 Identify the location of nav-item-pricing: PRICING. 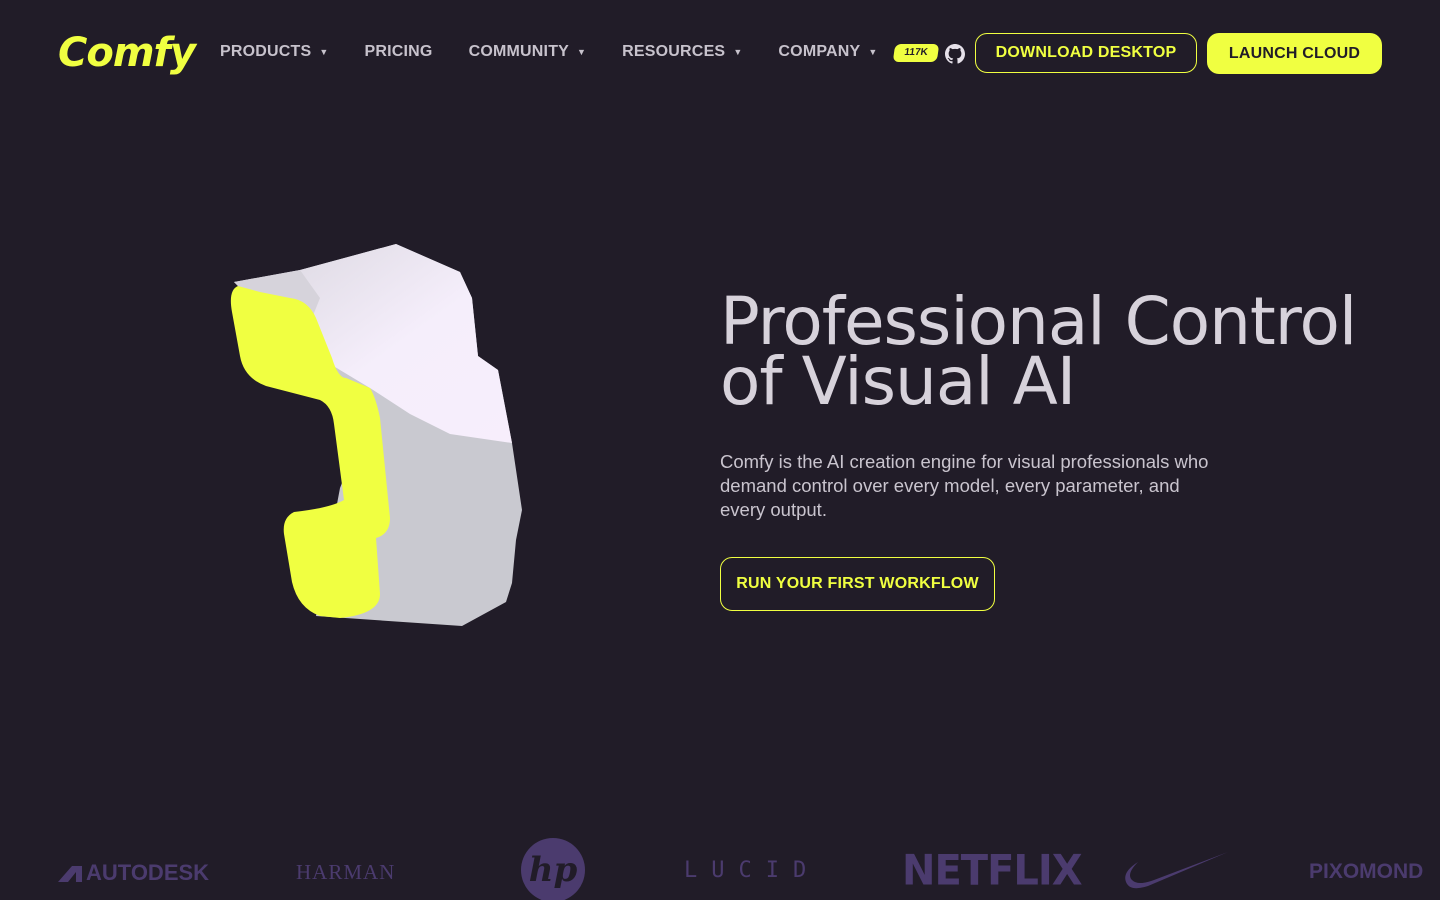
(399, 52).